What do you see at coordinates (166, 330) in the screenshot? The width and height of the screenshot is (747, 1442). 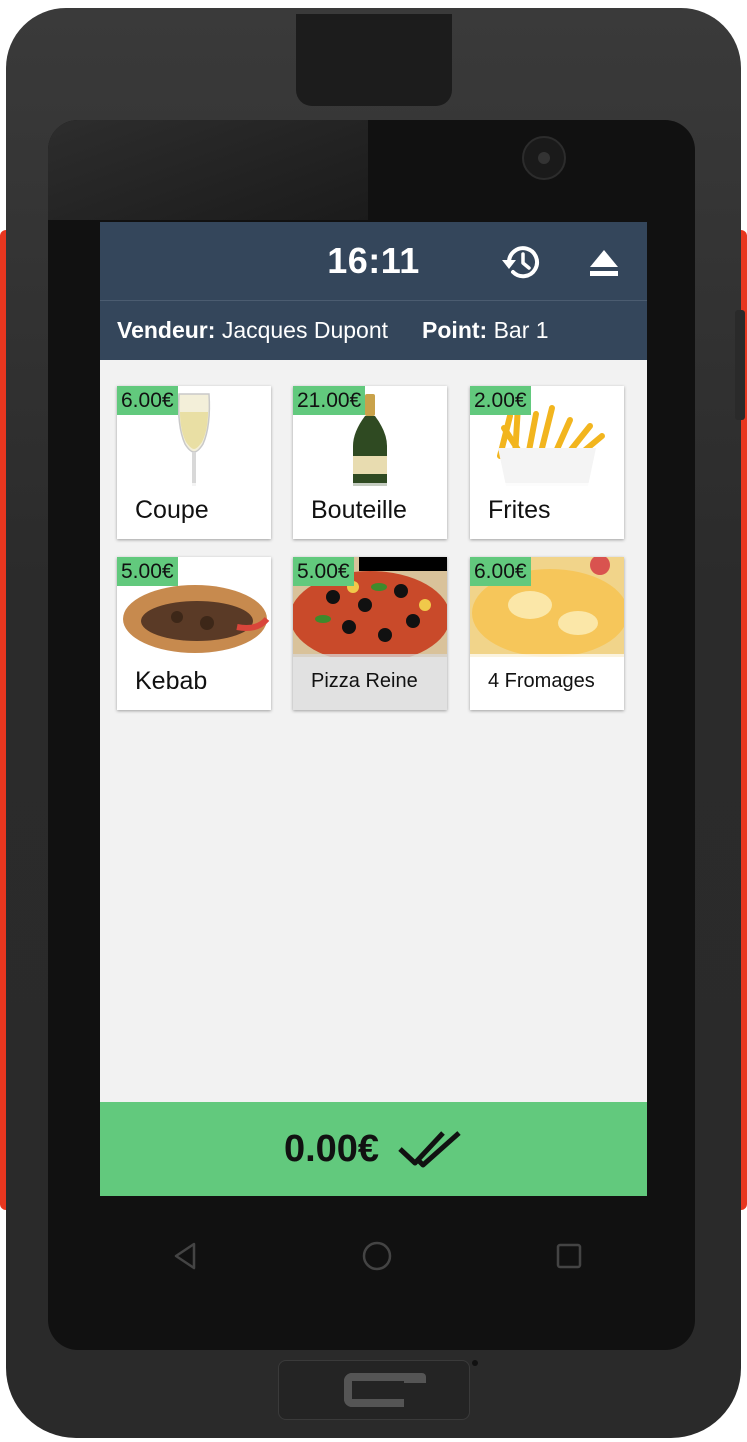 I see `seller-label: Vendeur:` at bounding box center [166, 330].